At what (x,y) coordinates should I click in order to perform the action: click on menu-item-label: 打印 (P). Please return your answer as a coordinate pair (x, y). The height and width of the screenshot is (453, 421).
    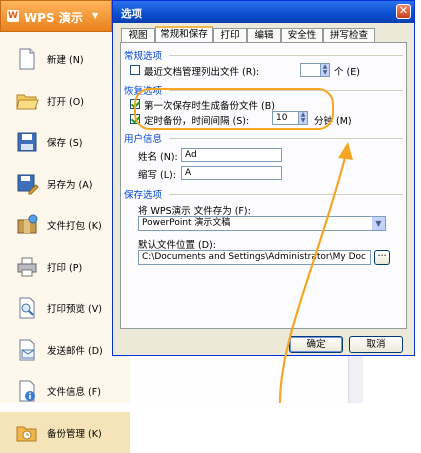
    Looking at the image, I should click on (64, 267).